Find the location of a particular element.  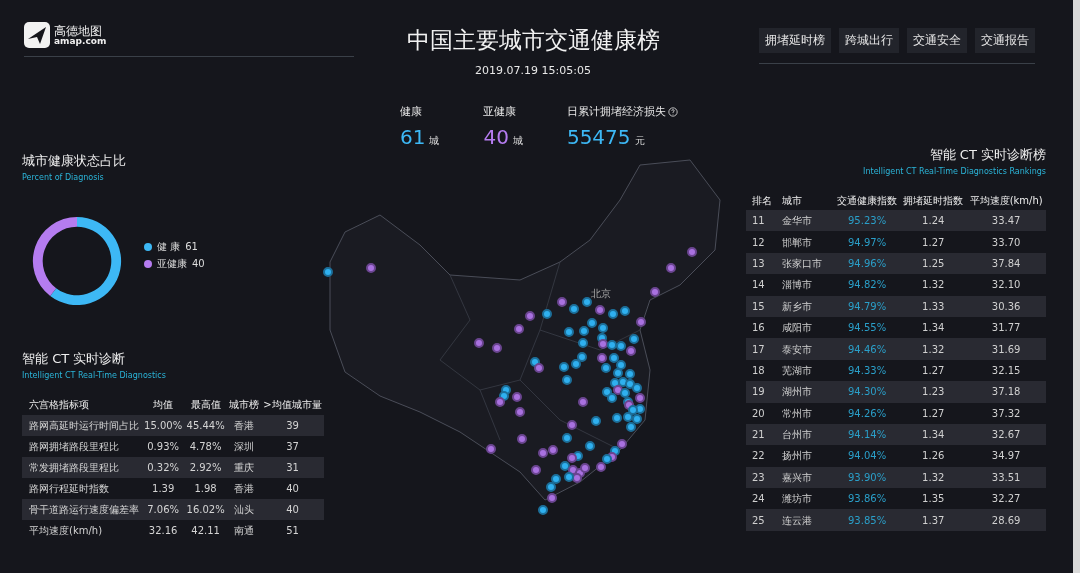

table-cell: 37.18 is located at coordinates (1006, 392).